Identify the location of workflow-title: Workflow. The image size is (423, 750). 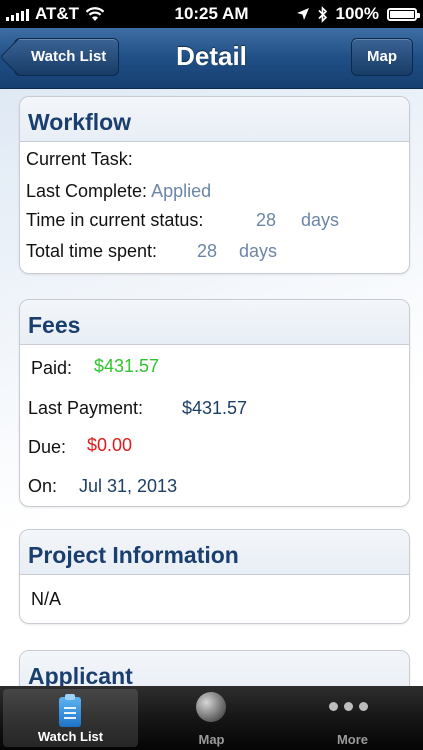
(80, 122).